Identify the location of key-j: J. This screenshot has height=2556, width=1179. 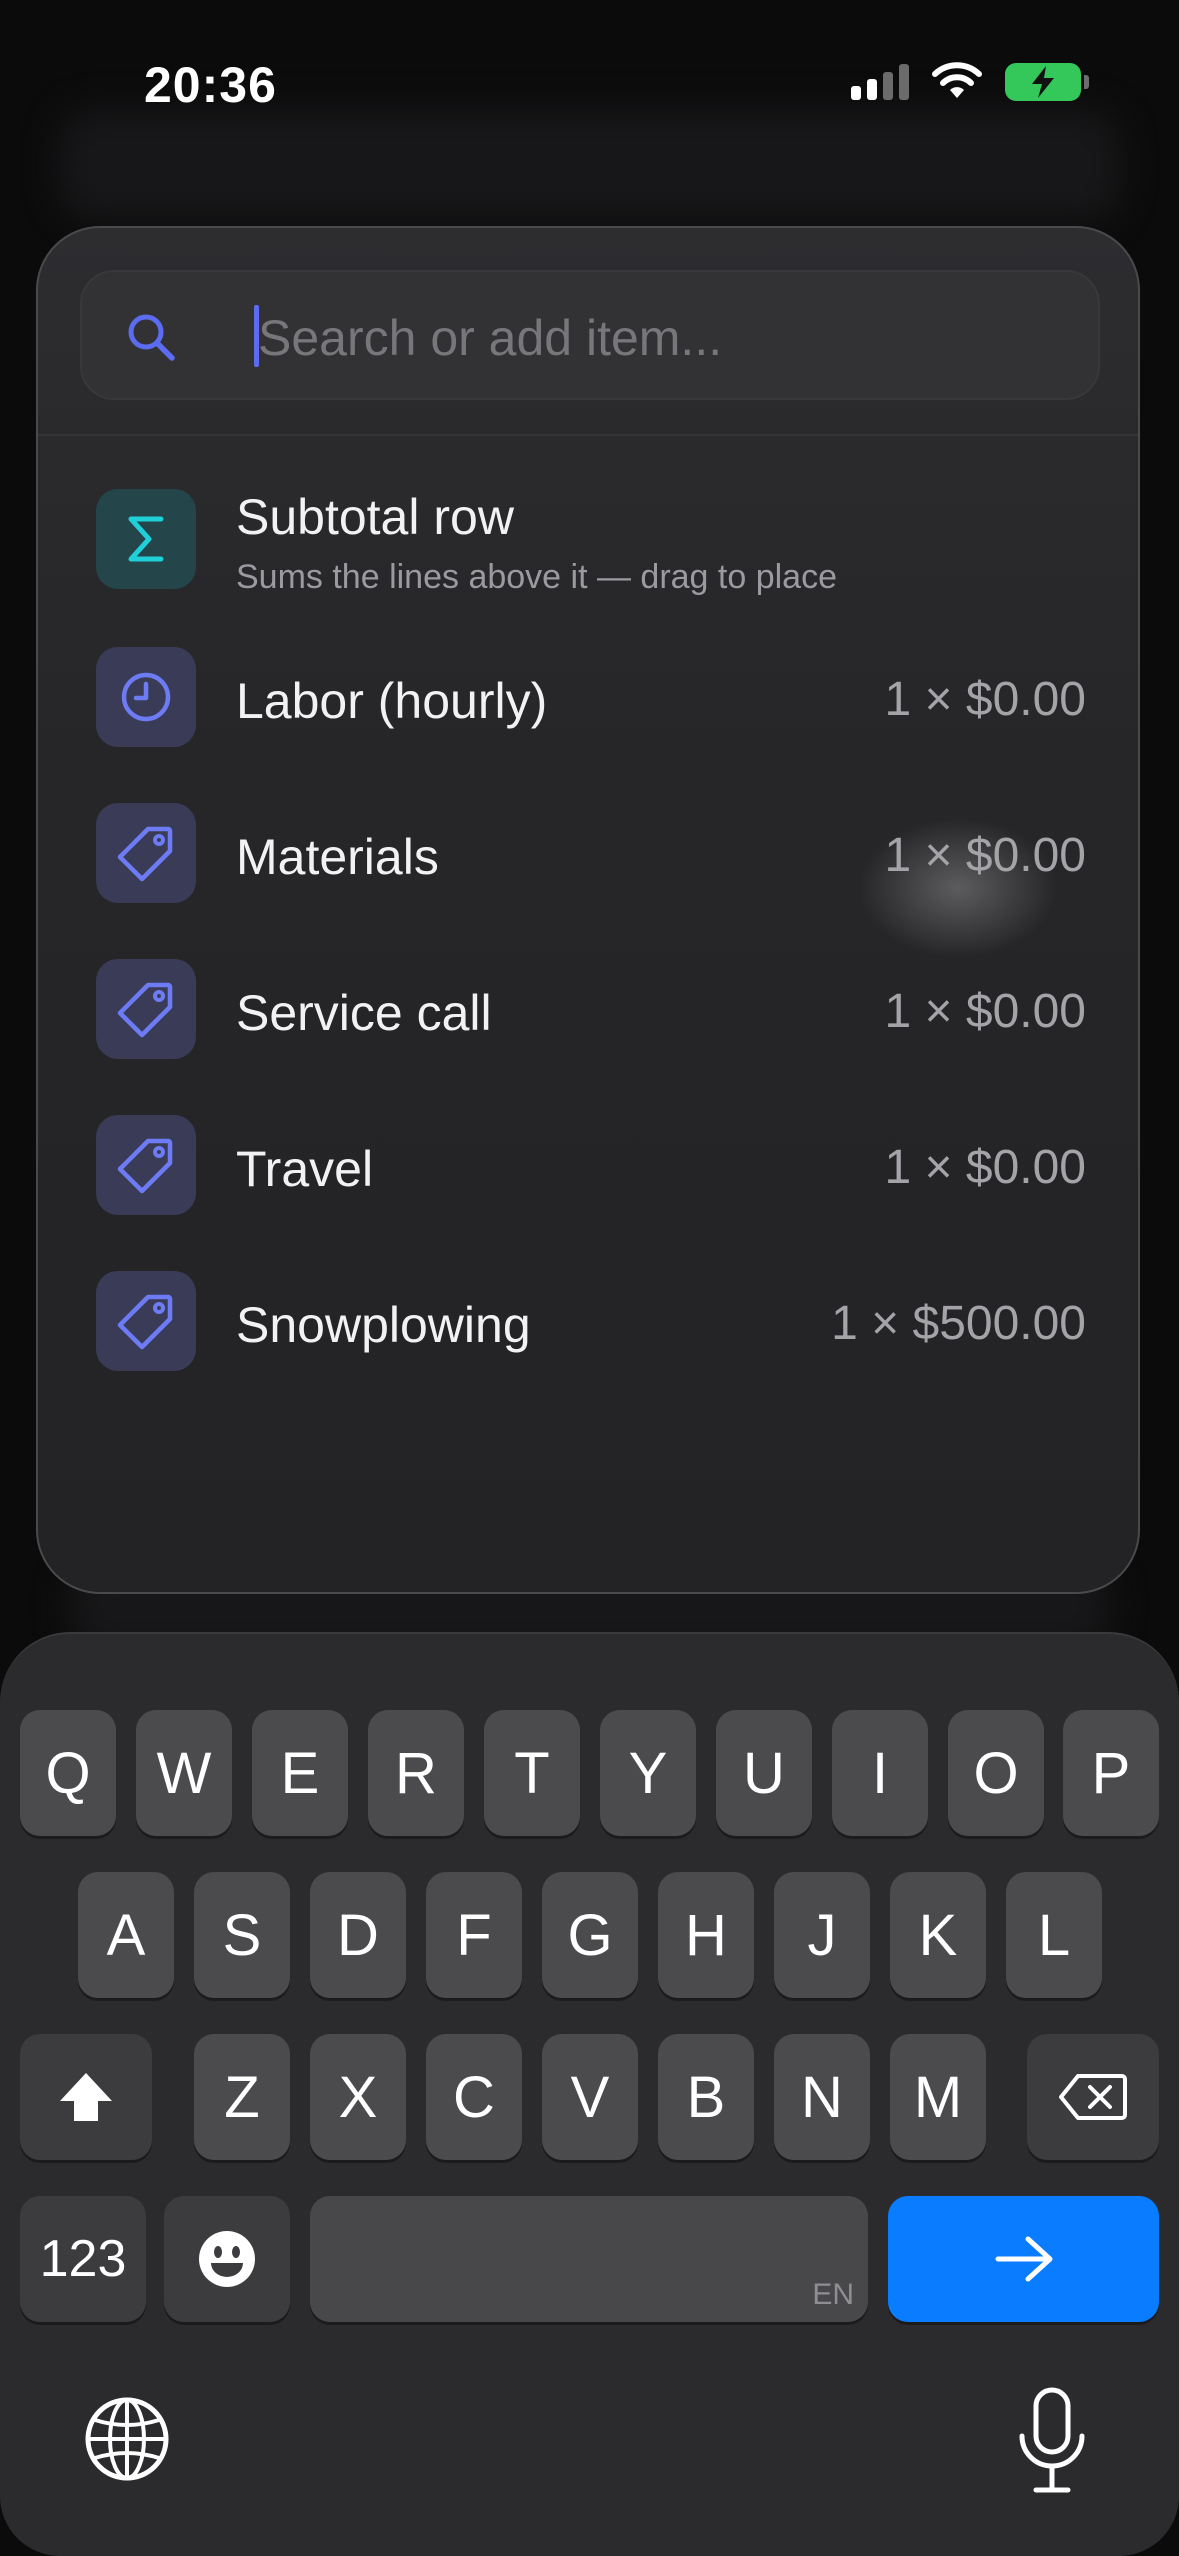
(822, 1935).